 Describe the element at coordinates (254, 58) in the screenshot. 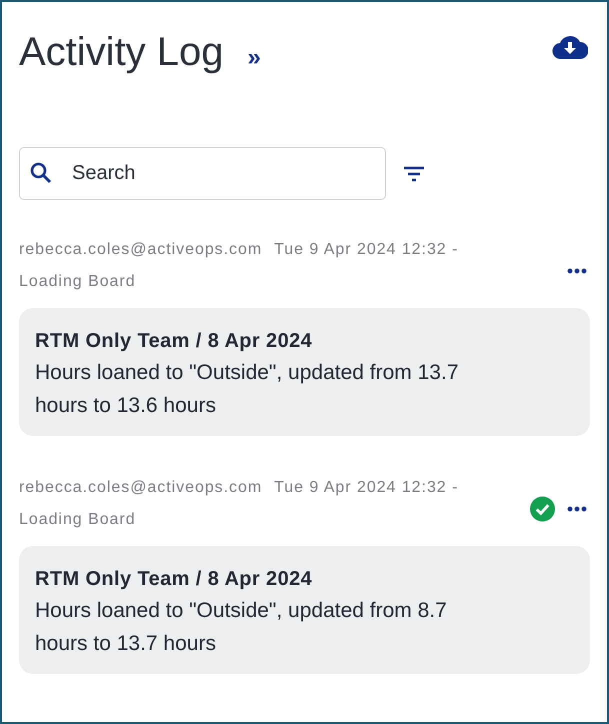

I see `collapse-button: »` at that location.